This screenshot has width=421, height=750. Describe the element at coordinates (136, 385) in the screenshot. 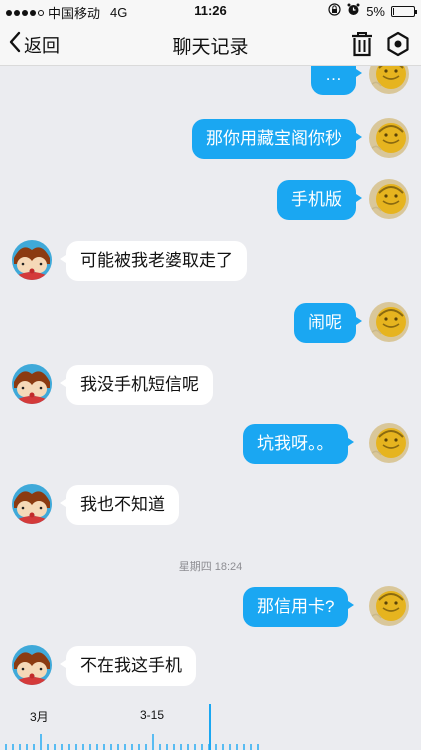

I see `received-message-bubble: 我没手机短信呢` at that location.